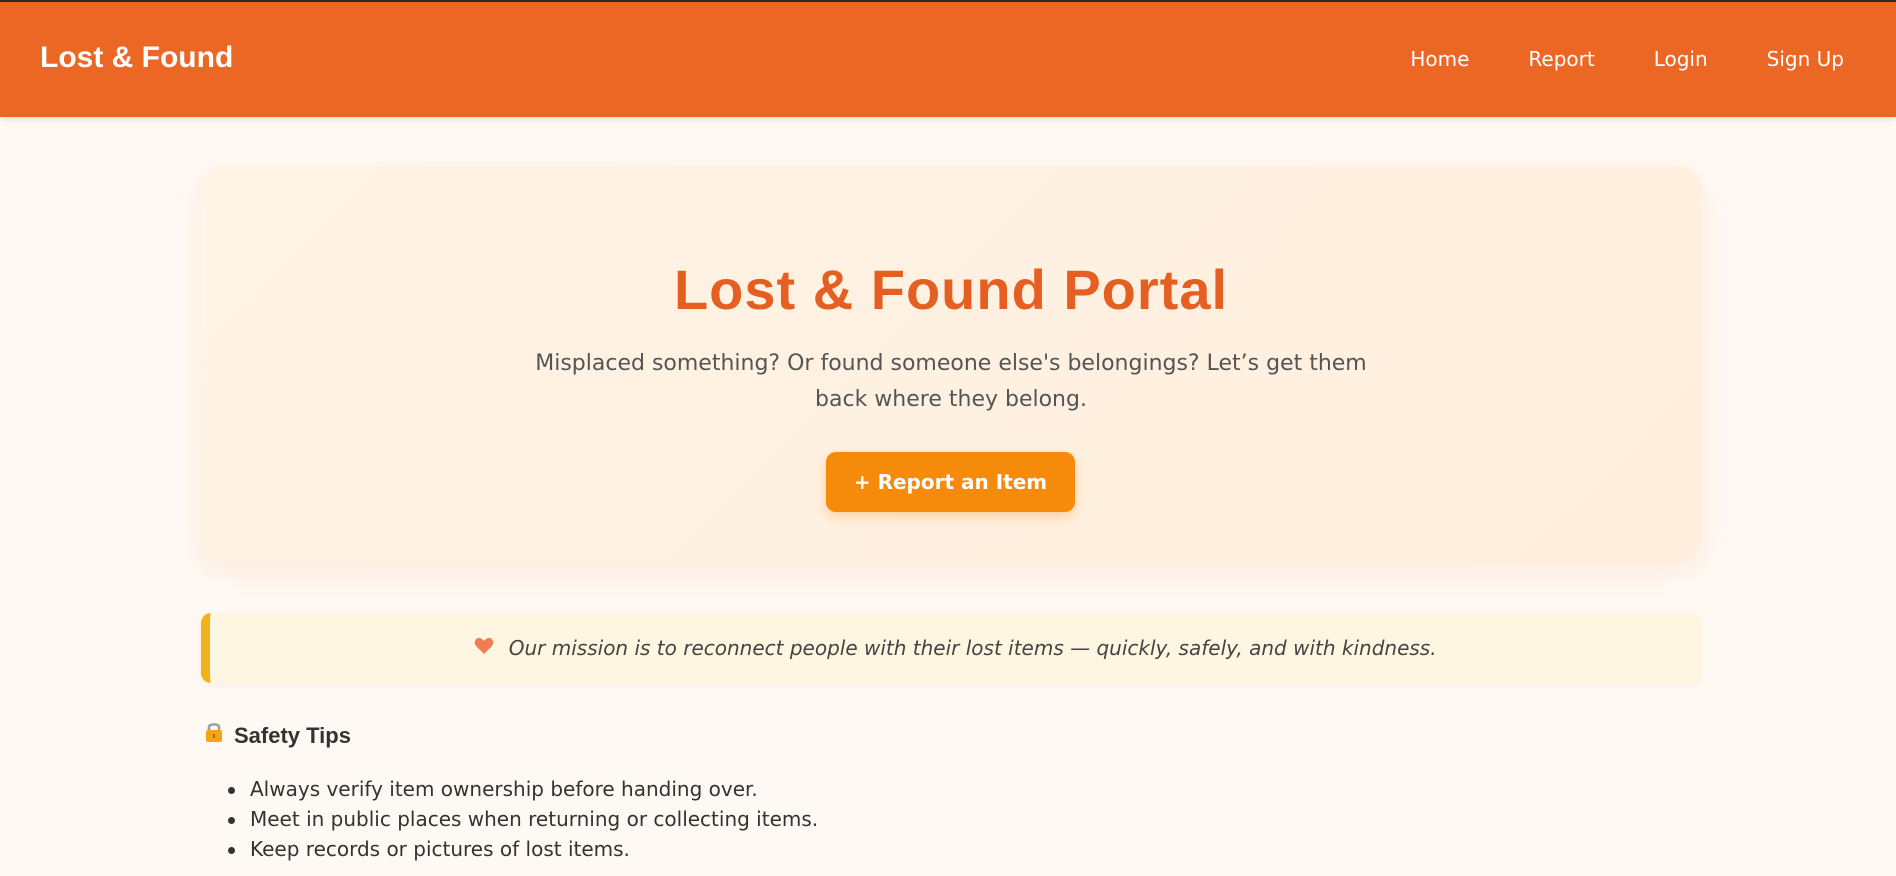 The height and width of the screenshot is (876, 1896). I want to click on nav-report: Report, so click(1561, 59).